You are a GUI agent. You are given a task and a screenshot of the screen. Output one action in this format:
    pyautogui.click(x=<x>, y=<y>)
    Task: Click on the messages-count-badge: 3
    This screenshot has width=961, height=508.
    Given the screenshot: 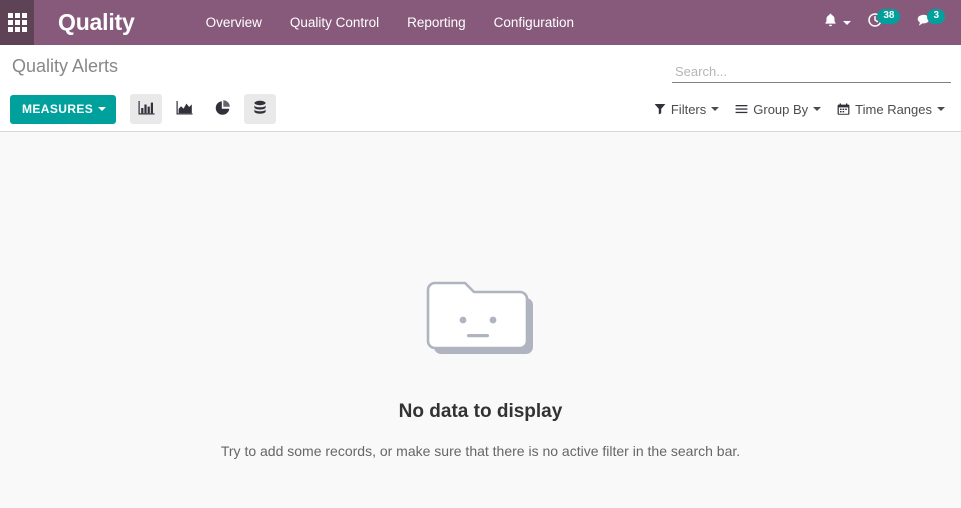 What is the action you would take?
    pyautogui.click(x=936, y=16)
    